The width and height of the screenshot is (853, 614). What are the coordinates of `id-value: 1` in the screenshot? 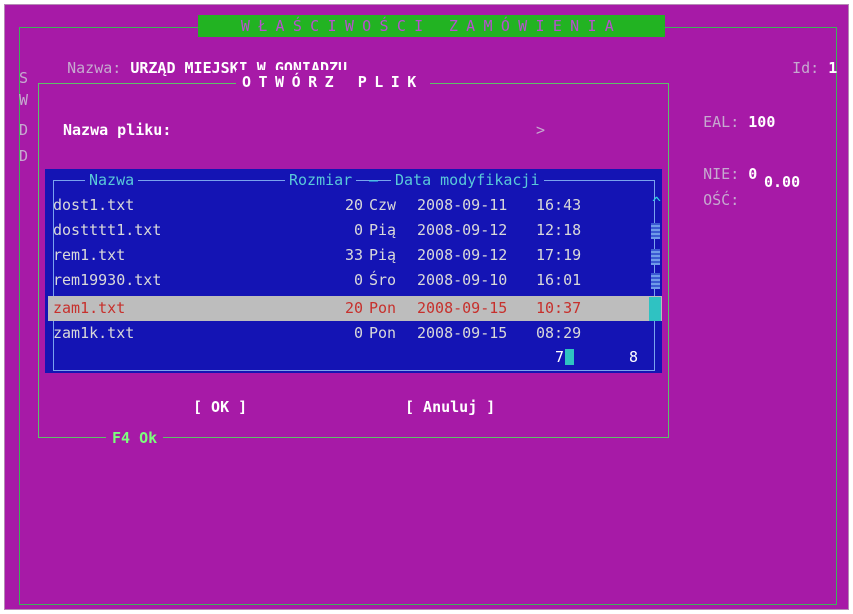 It's located at (833, 68).